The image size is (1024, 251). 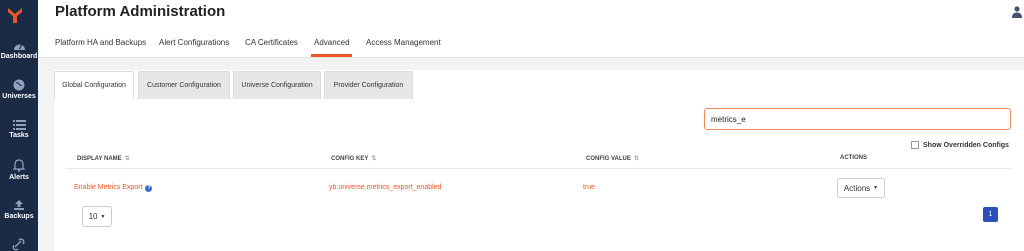 I want to click on active-tab-indicator, so click(x=331, y=55).